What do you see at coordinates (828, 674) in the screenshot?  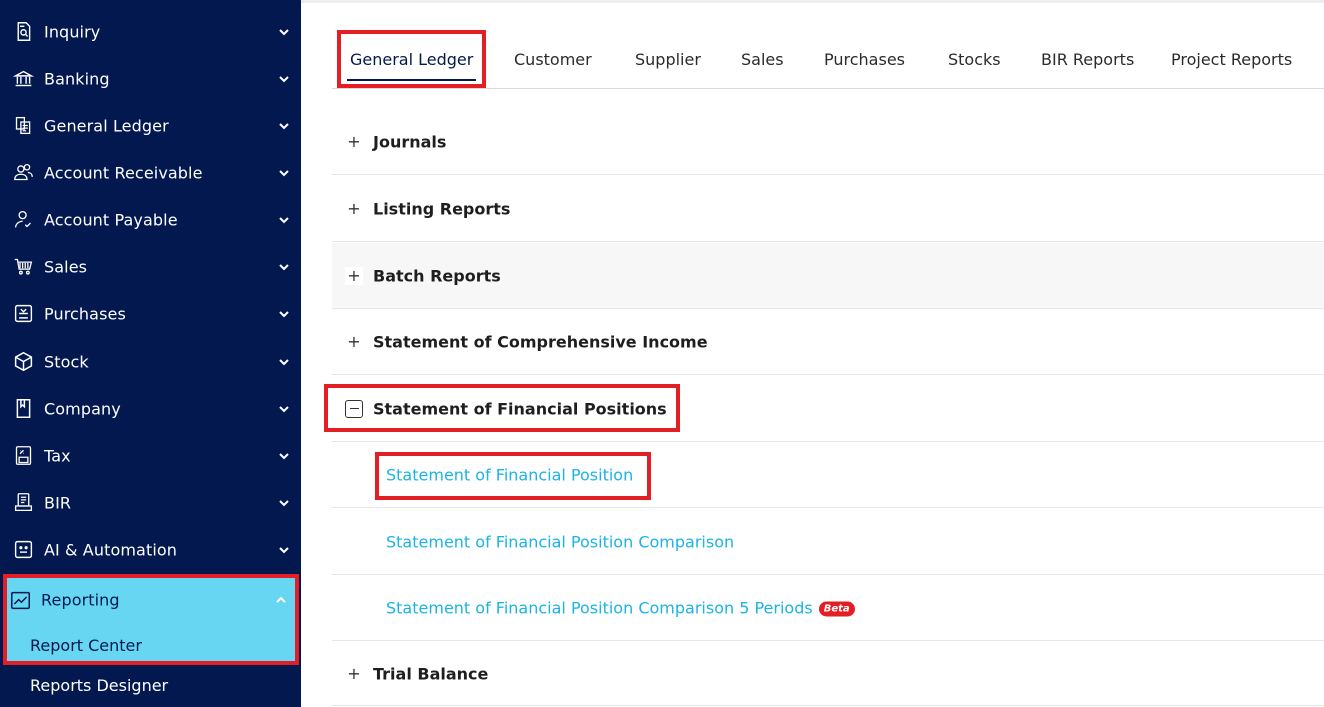 I see `section-trial-balance: + Trial Balance` at bounding box center [828, 674].